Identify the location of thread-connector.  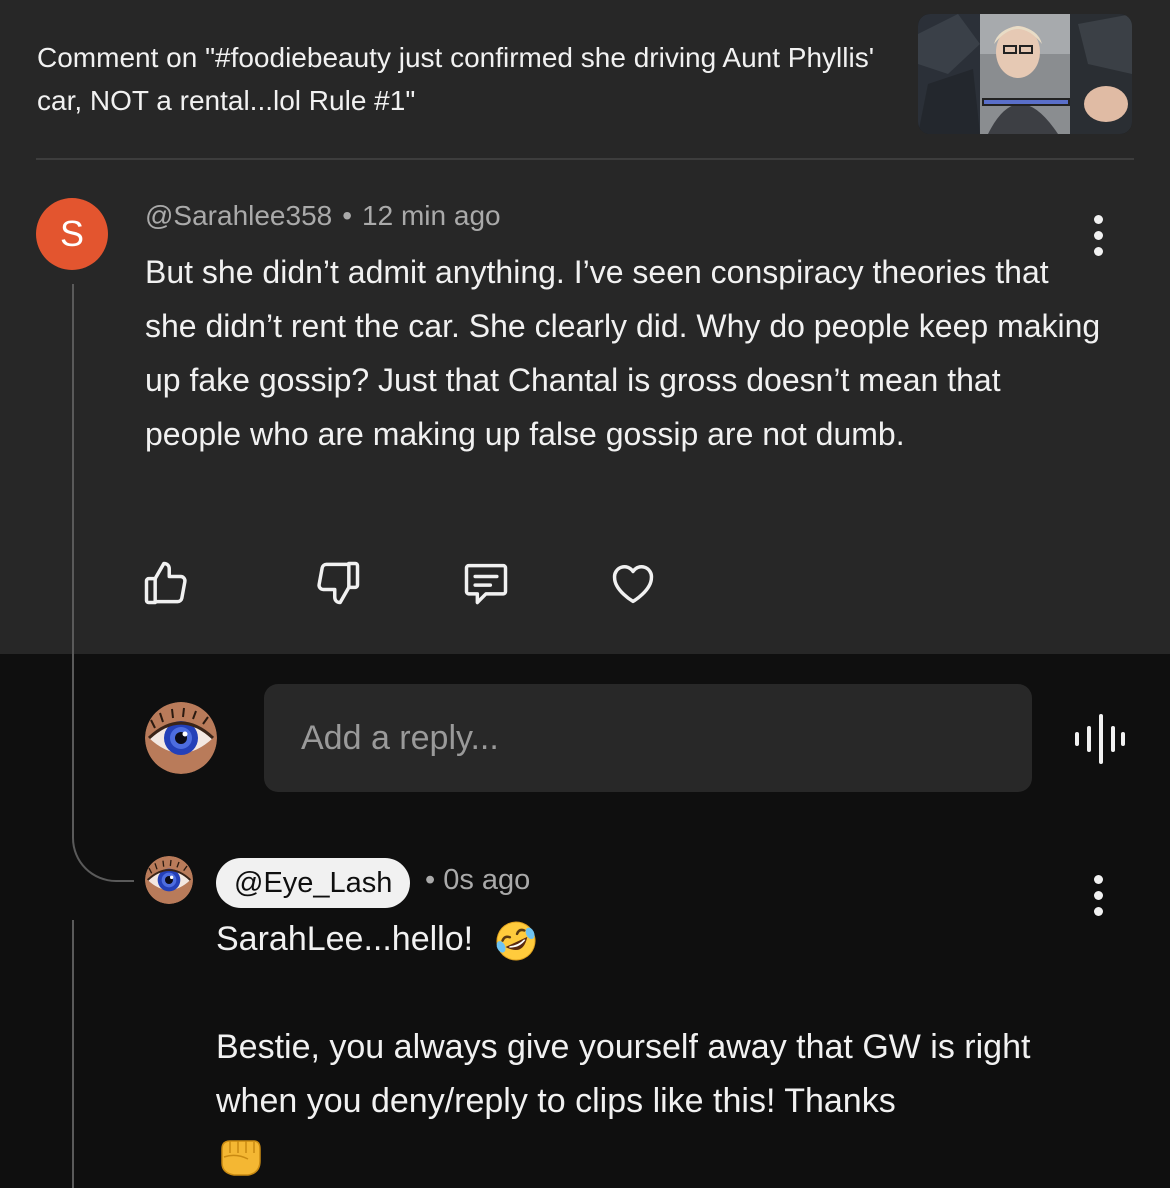
(103, 850).